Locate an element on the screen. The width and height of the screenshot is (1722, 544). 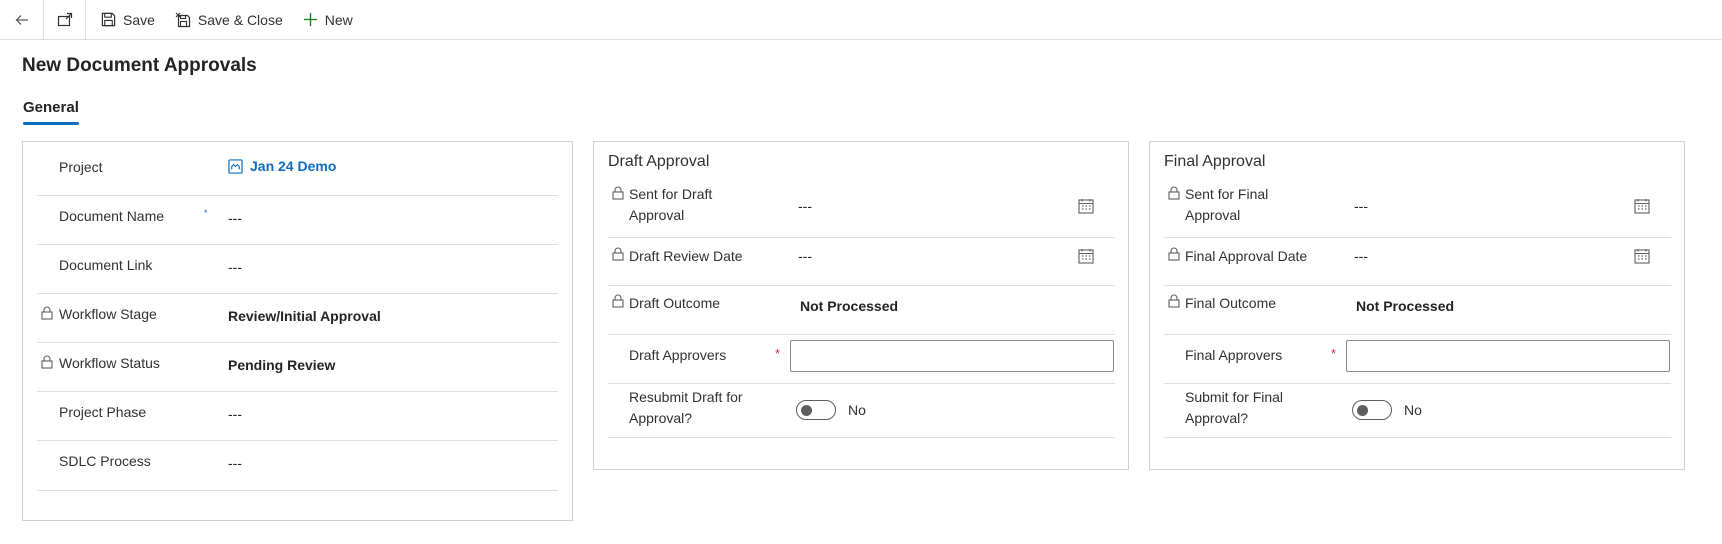
save-close-button: Save & Close is located at coordinates (229, 20).